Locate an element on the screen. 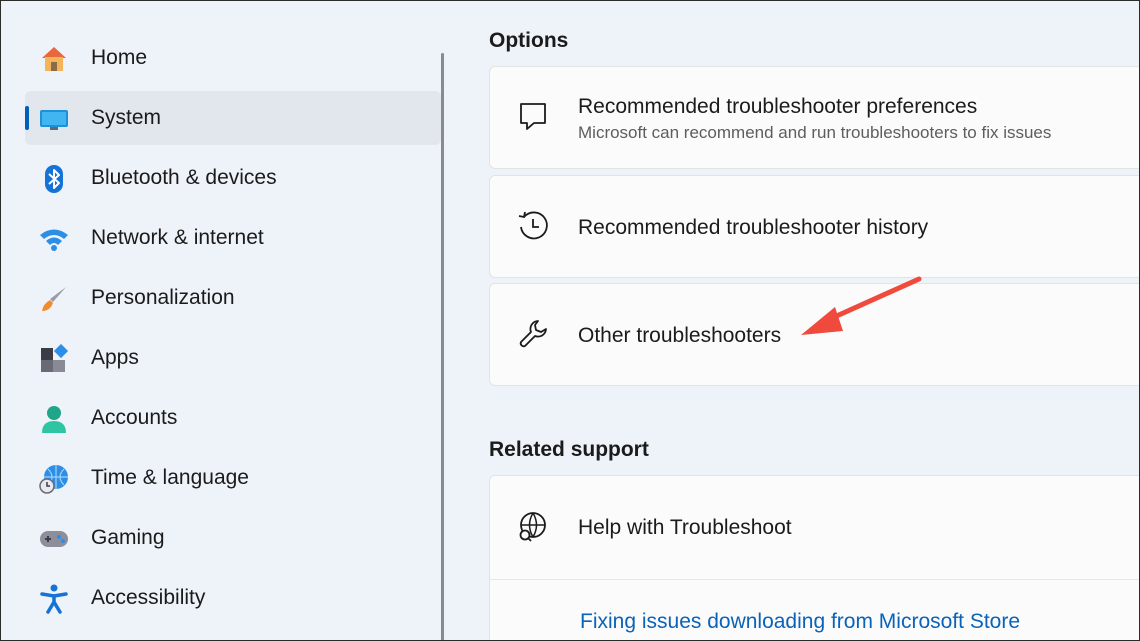  card-title: Help with Troubleshoot is located at coordinates (685, 527).